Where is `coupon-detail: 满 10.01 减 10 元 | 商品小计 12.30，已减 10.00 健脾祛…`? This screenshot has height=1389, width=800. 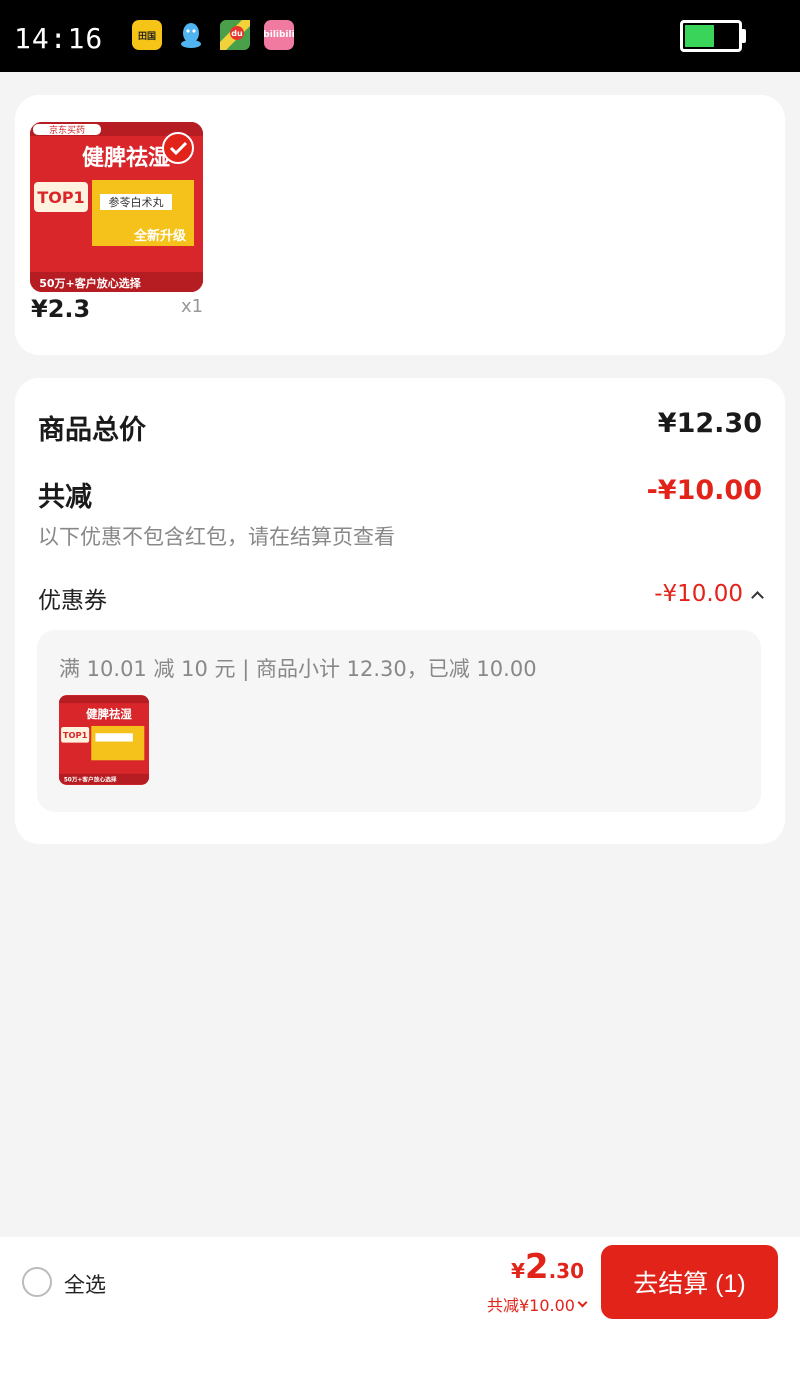
coupon-detail: 满 10.01 减 10 元 | 商品小计 12.30，已减 10.00 健脾祛… is located at coordinates (399, 721).